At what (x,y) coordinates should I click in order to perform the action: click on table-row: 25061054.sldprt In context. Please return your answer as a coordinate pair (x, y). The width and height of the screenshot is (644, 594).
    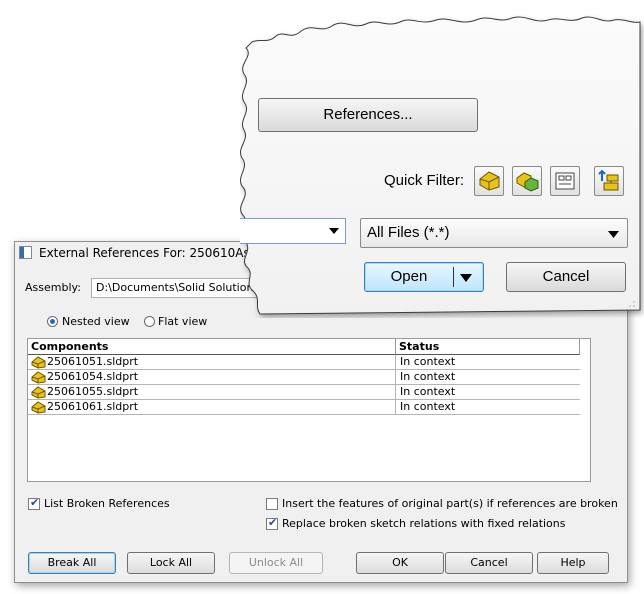
    Looking at the image, I should click on (304, 377).